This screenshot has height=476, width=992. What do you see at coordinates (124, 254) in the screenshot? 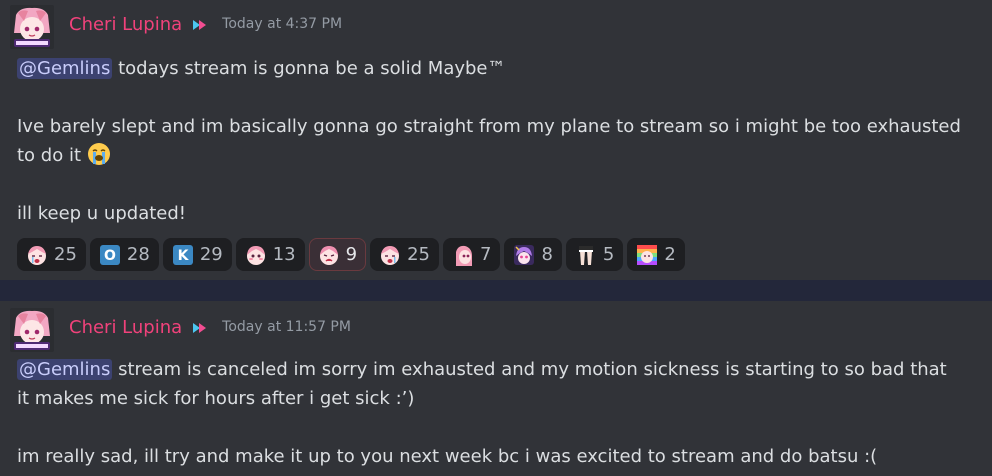
I see `reaction: O 28` at bounding box center [124, 254].